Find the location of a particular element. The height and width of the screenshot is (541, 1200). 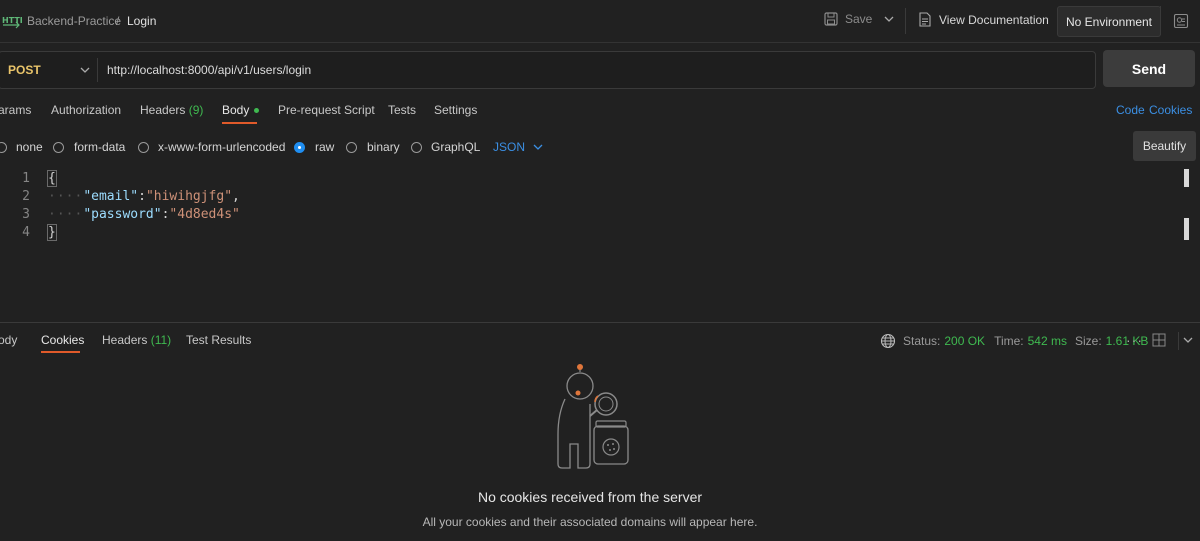

view-documentation-label: View Documentation is located at coordinates (994, 19).